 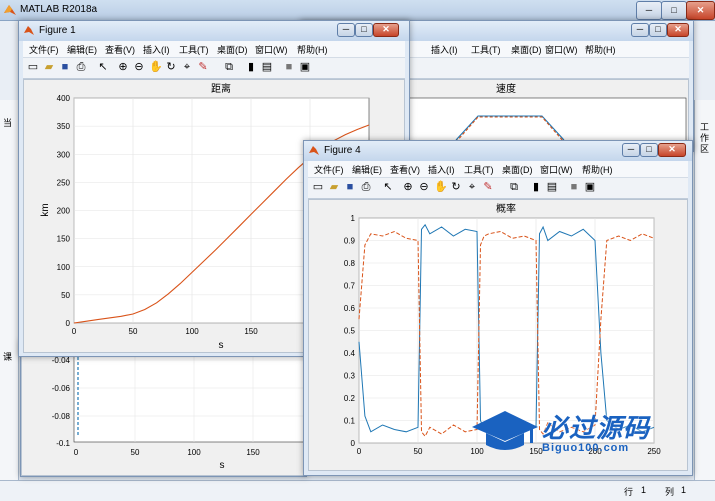 What do you see at coordinates (631, 150) in the screenshot?
I see `figure4-minimize-button: ─` at bounding box center [631, 150].